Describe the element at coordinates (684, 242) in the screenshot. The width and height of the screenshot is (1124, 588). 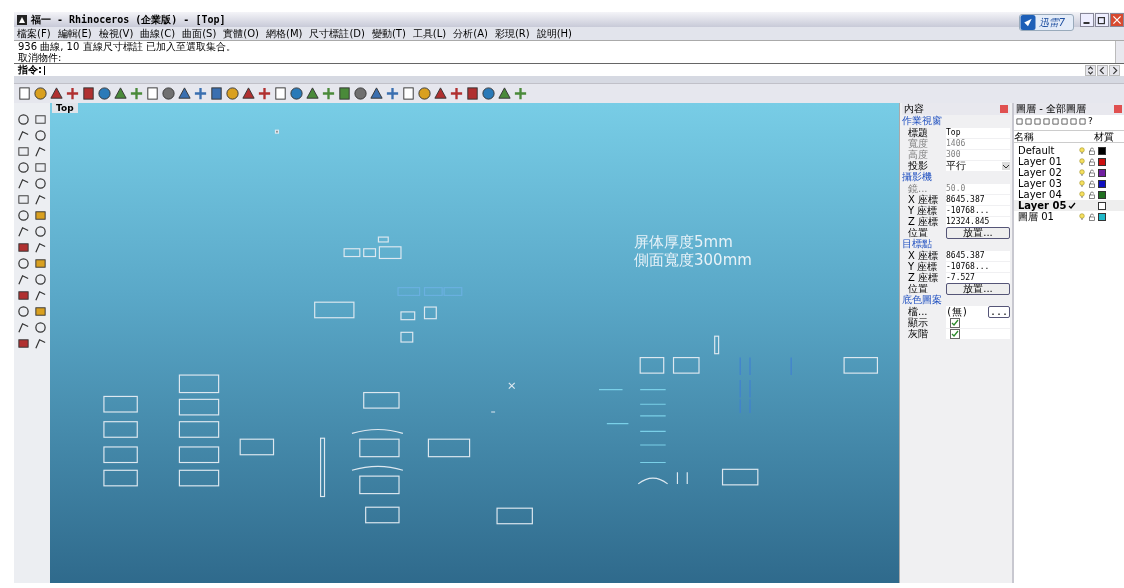
I see `viewport-text: 屏体厚度5mm` at that location.